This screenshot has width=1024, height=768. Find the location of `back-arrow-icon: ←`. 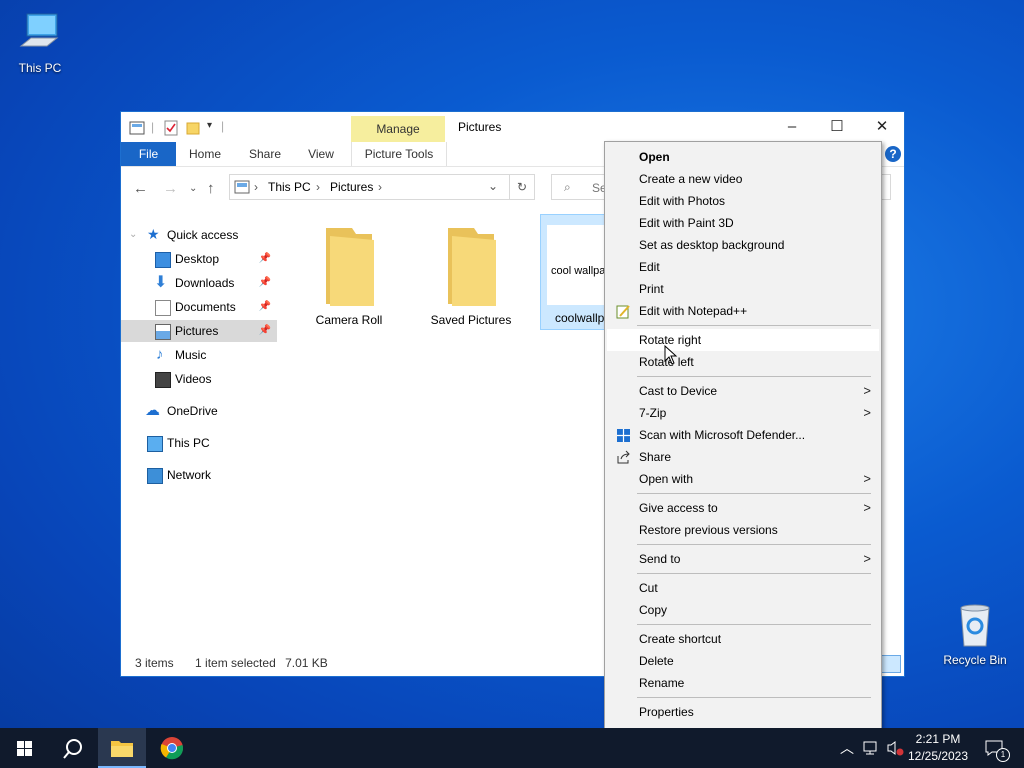

back-arrow-icon: ← is located at coordinates (140, 188).